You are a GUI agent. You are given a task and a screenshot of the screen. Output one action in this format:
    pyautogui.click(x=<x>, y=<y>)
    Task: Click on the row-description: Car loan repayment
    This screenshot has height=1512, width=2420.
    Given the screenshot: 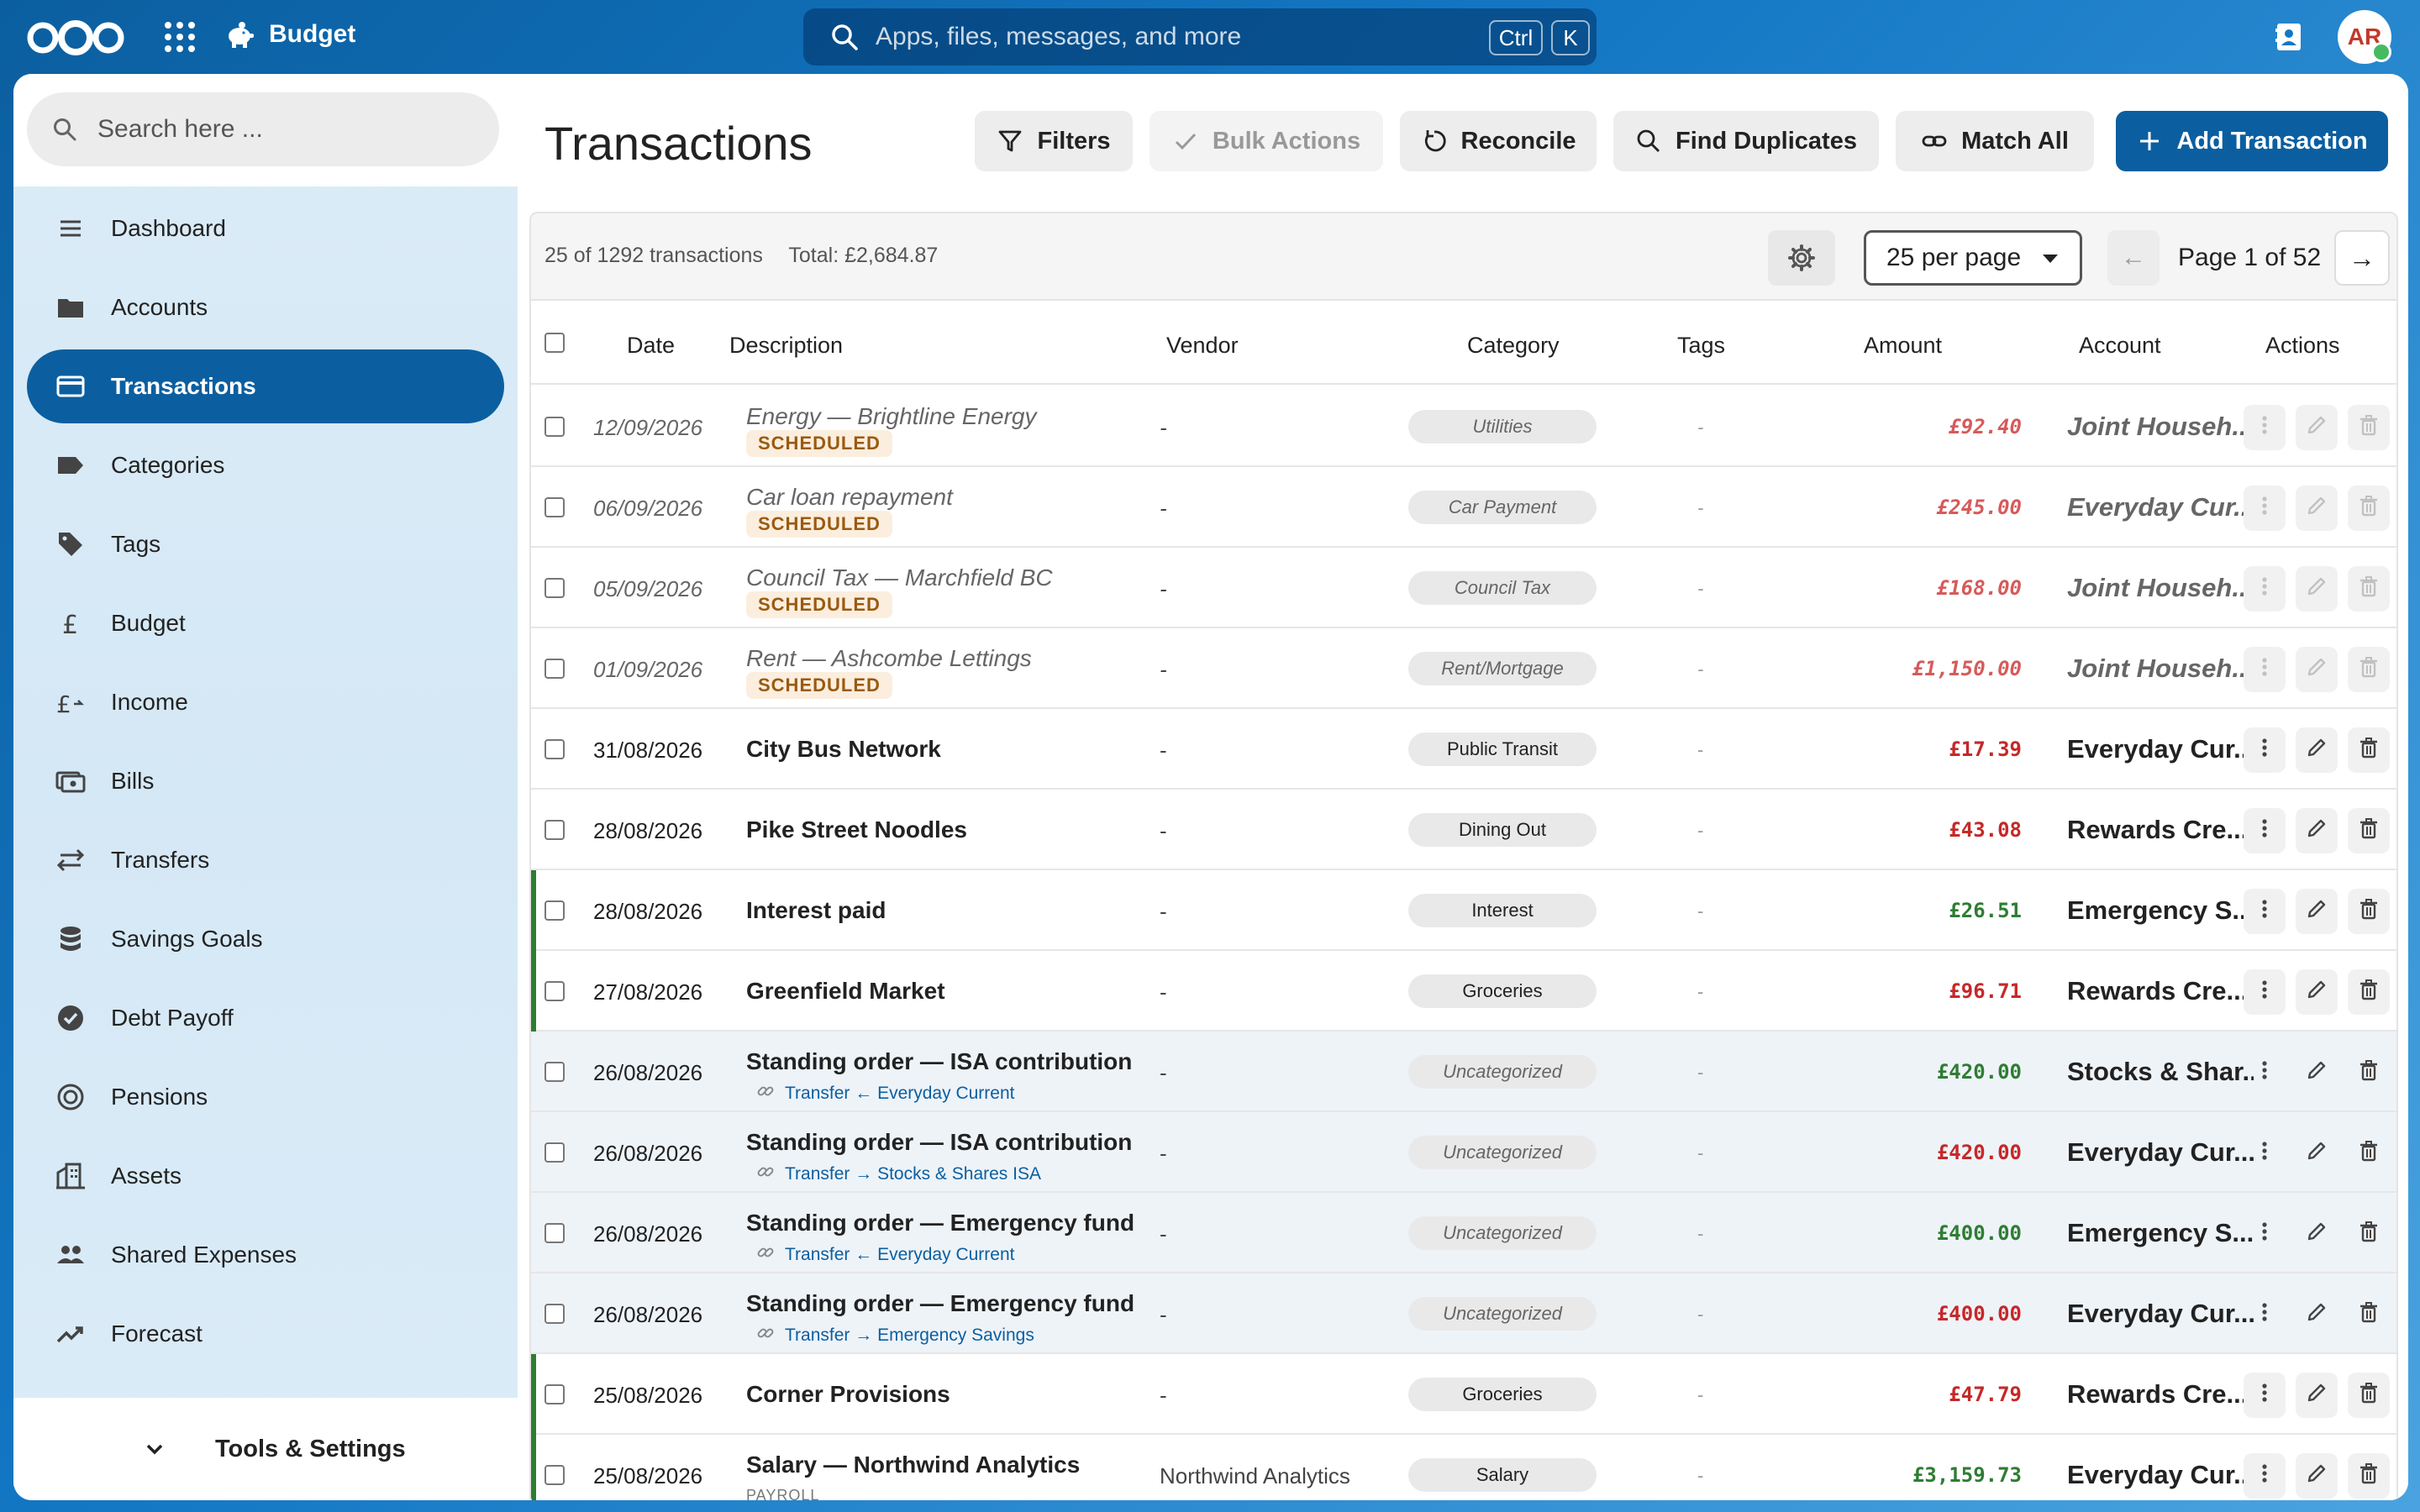 What is the action you would take?
    pyautogui.click(x=849, y=497)
    